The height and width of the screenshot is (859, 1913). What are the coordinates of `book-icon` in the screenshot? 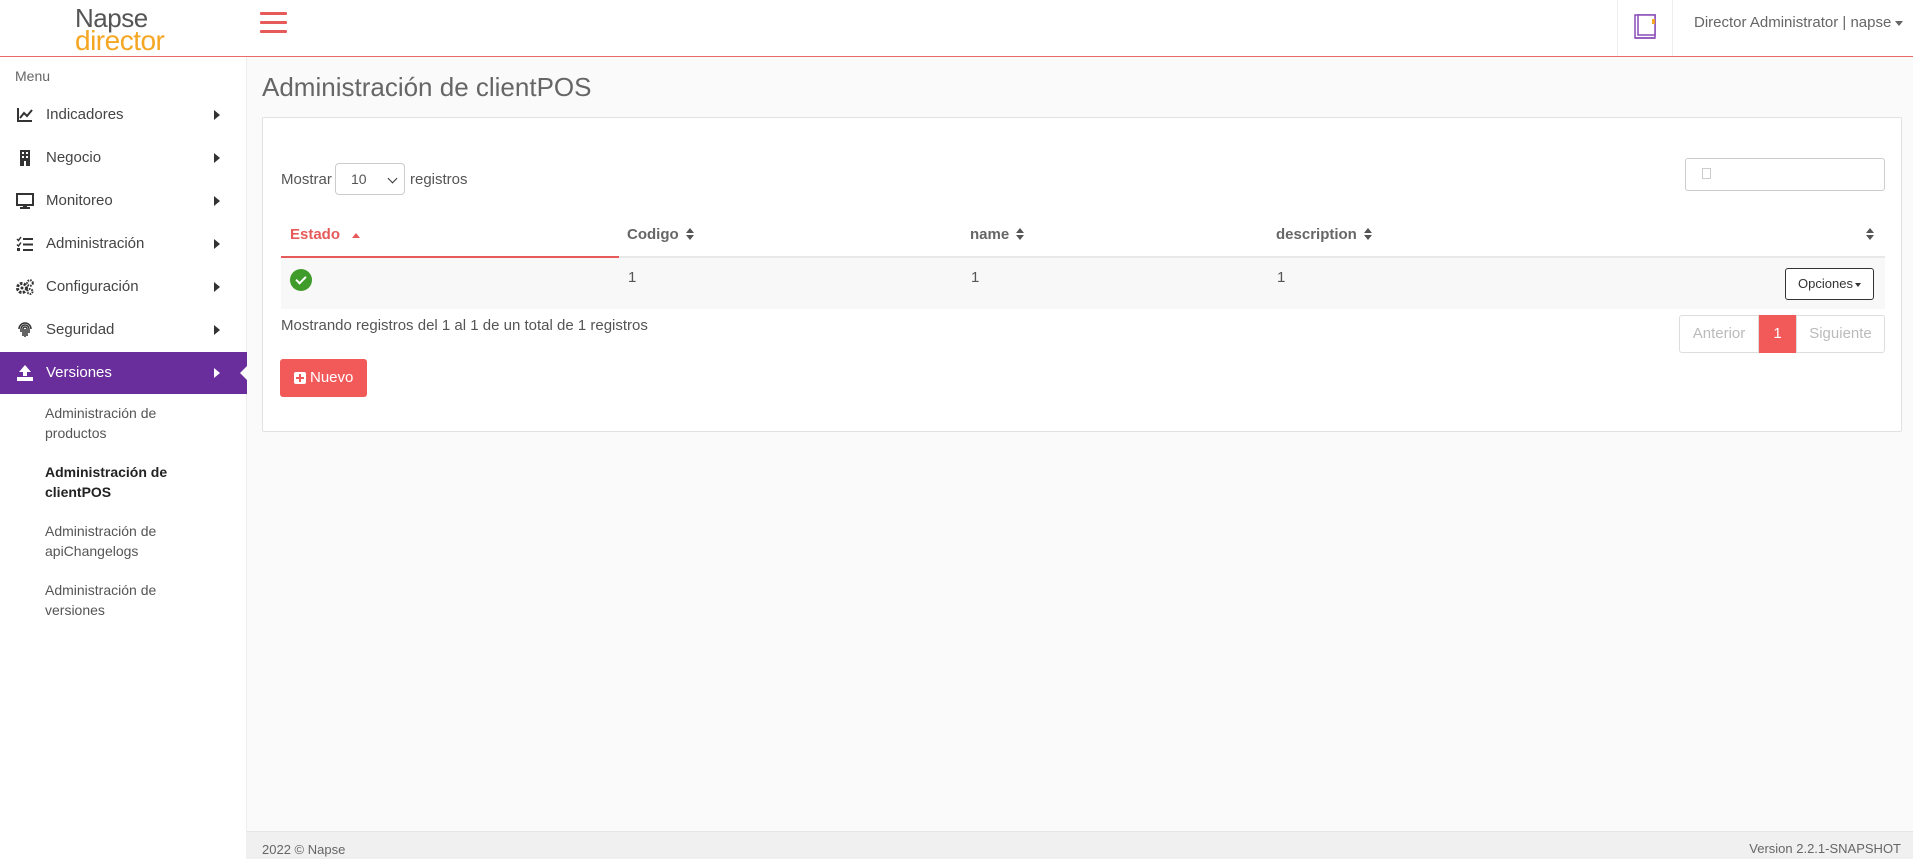 It's located at (1645, 26).